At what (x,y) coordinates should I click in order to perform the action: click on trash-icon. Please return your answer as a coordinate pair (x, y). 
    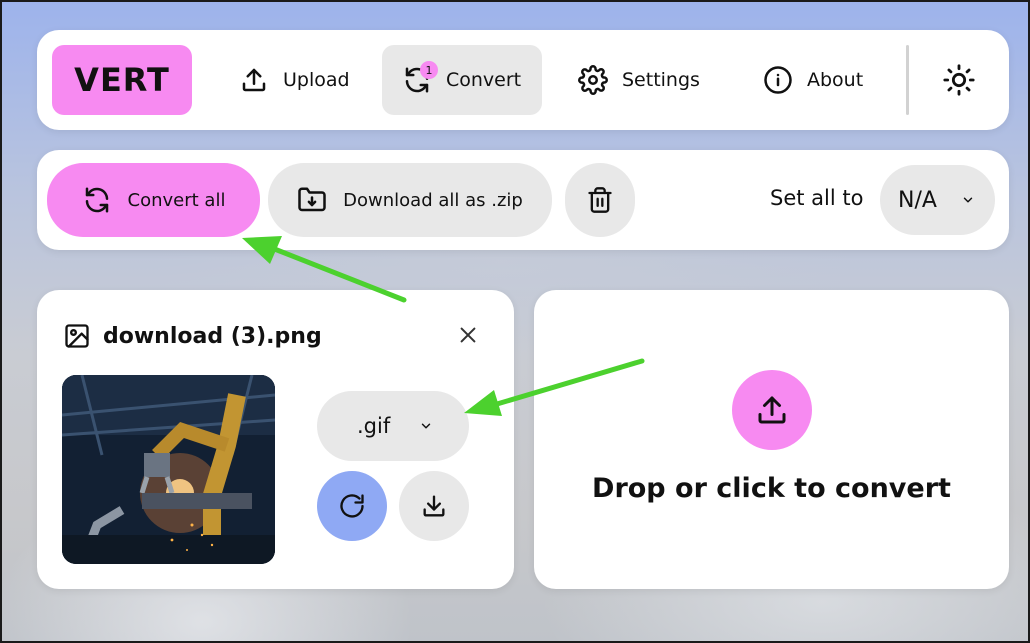
    Looking at the image, I should click on (600, 200).